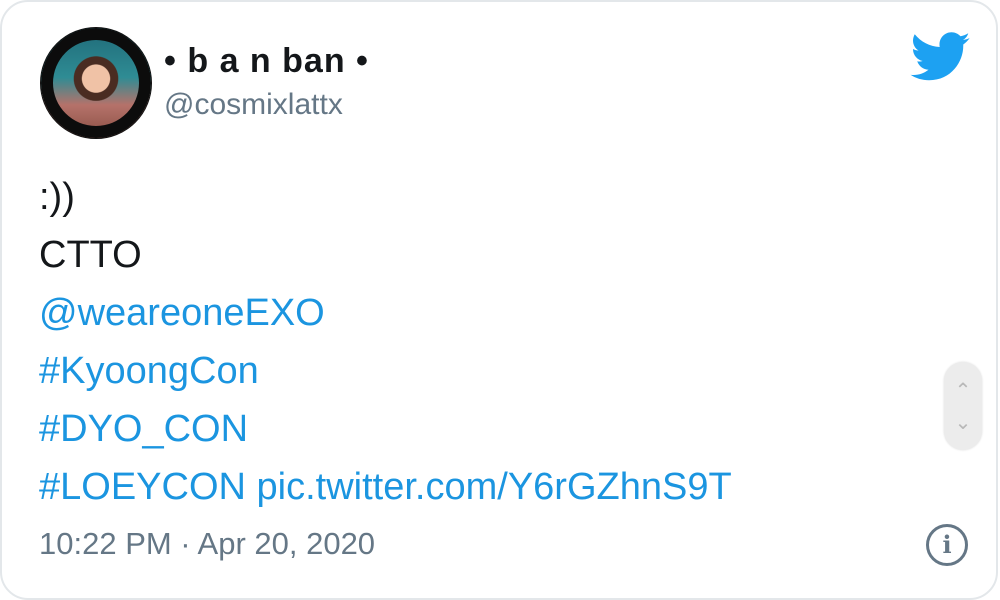  Describe the element at coordinates (207, 544) in the screenshot. I see `tweet-timestamp: 10:22 PM · Apr 20, 2020` at that location.